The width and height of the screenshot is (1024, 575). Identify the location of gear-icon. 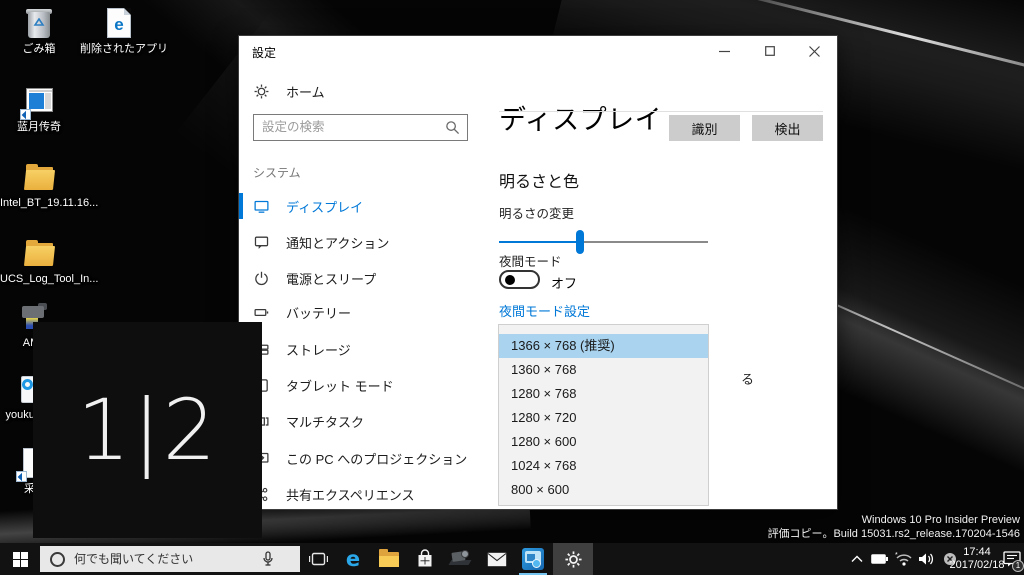
(261, 91).